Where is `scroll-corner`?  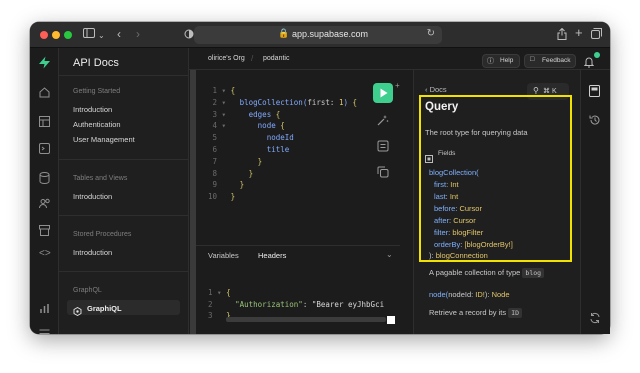 scroll-corner is located at coordinates (391, 320).